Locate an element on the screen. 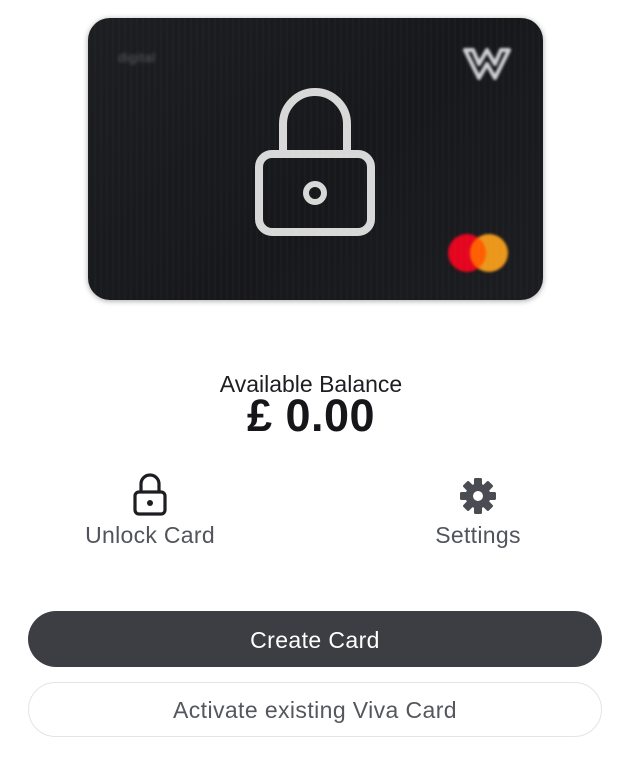  settings-label: Settings is located at coordinates (478, 535).